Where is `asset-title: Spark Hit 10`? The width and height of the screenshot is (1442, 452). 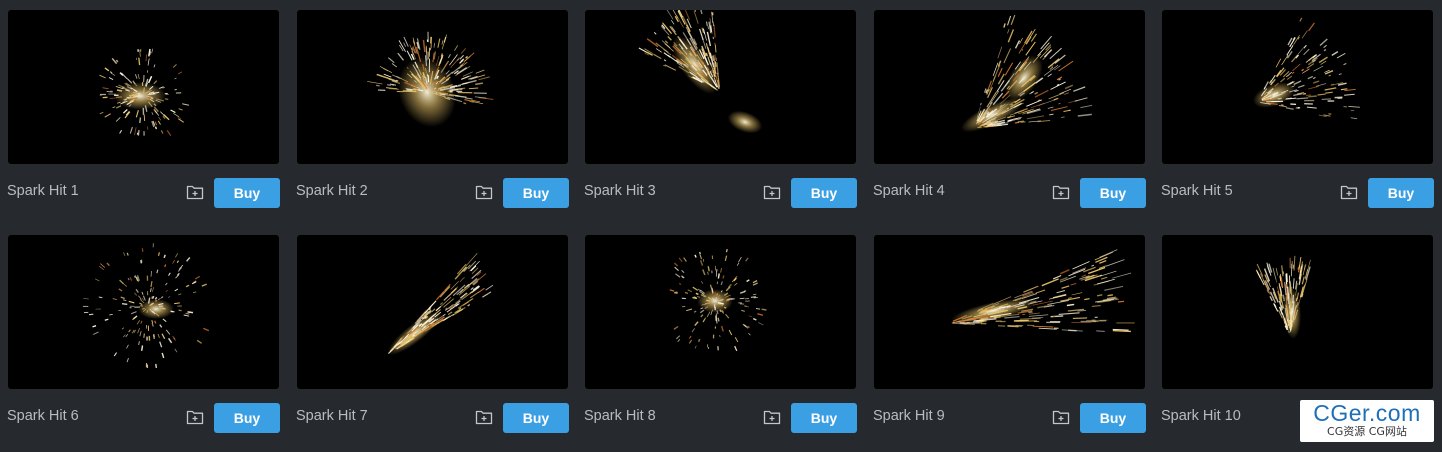
asset-title: Spark Hit 10 is located at coordinates (1201, 416).